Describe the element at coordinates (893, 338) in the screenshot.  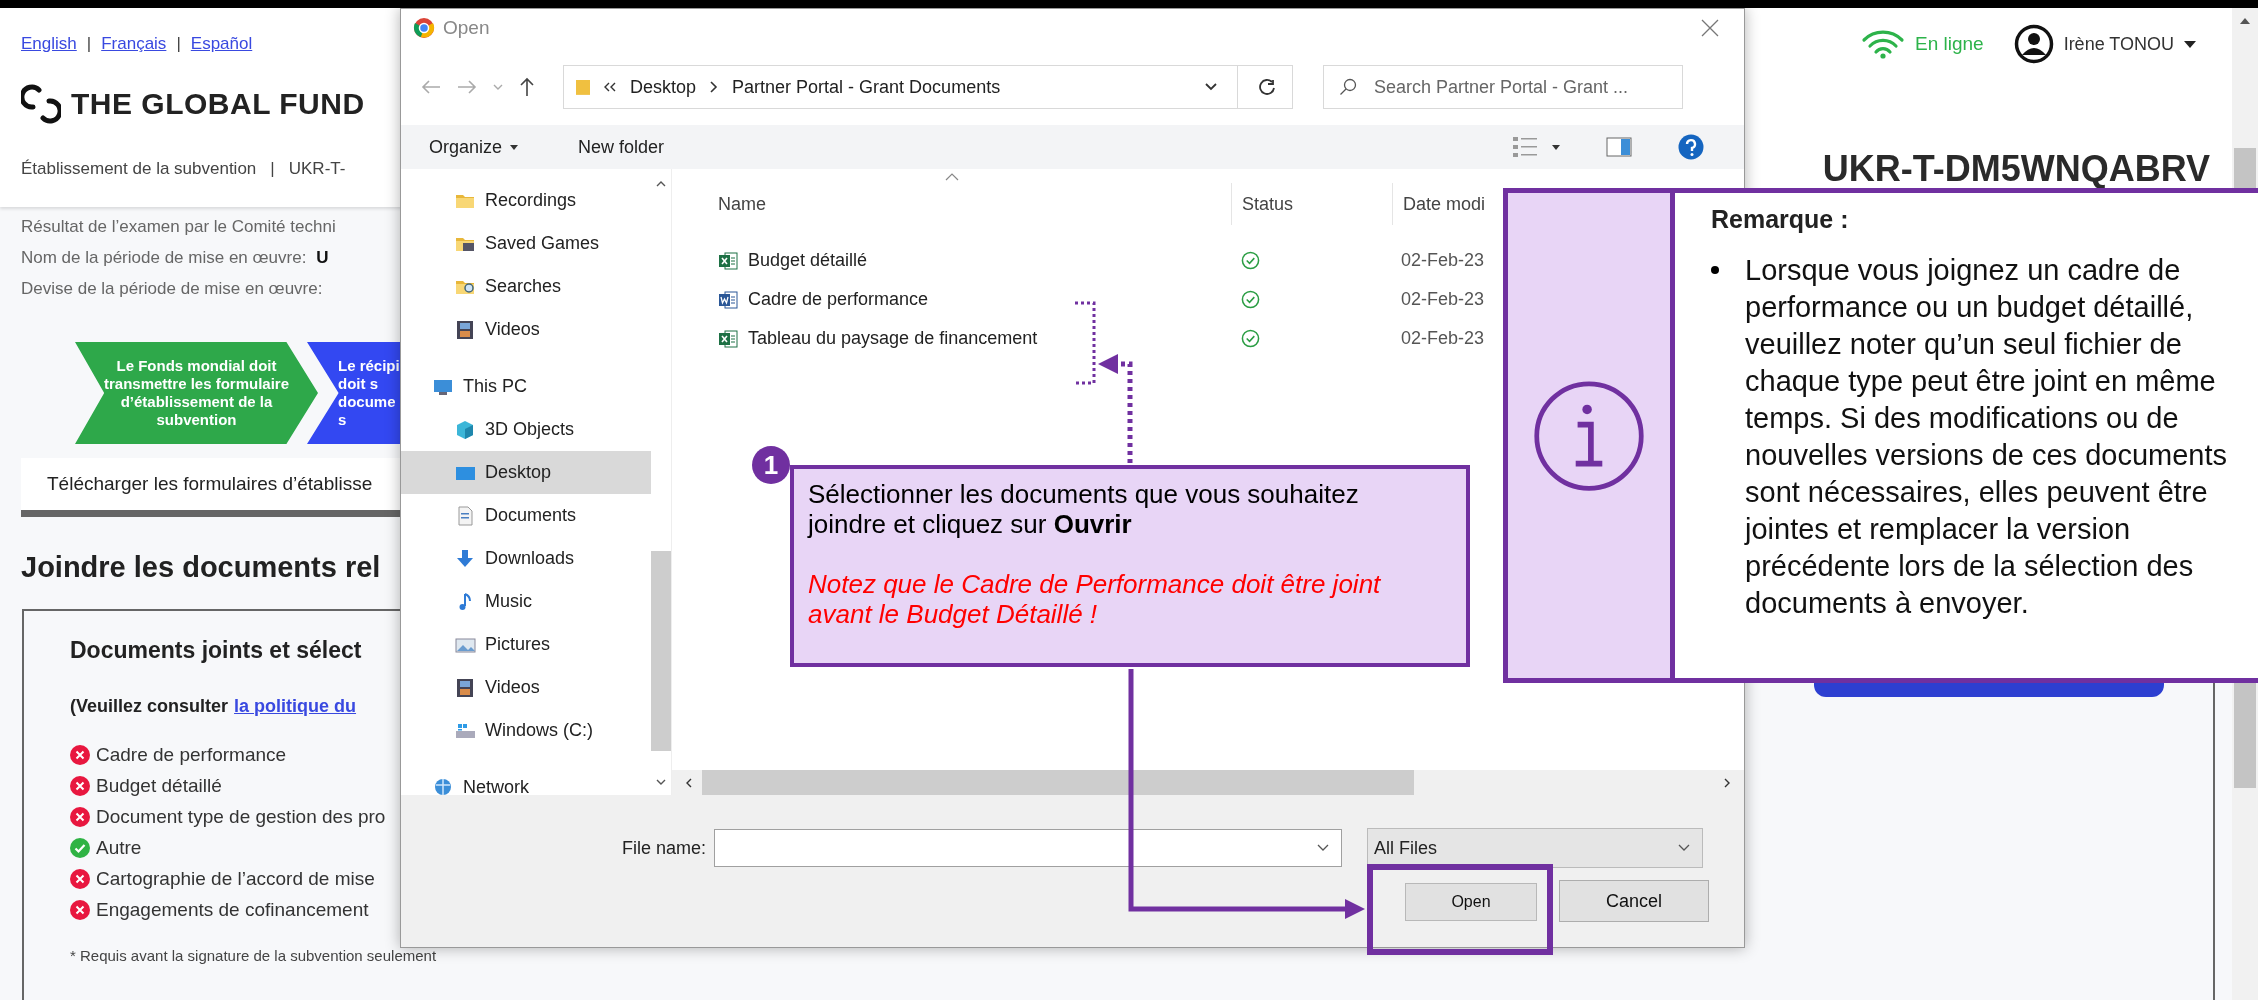
I see `file-name: Tableau du paysage de financement` at that location.